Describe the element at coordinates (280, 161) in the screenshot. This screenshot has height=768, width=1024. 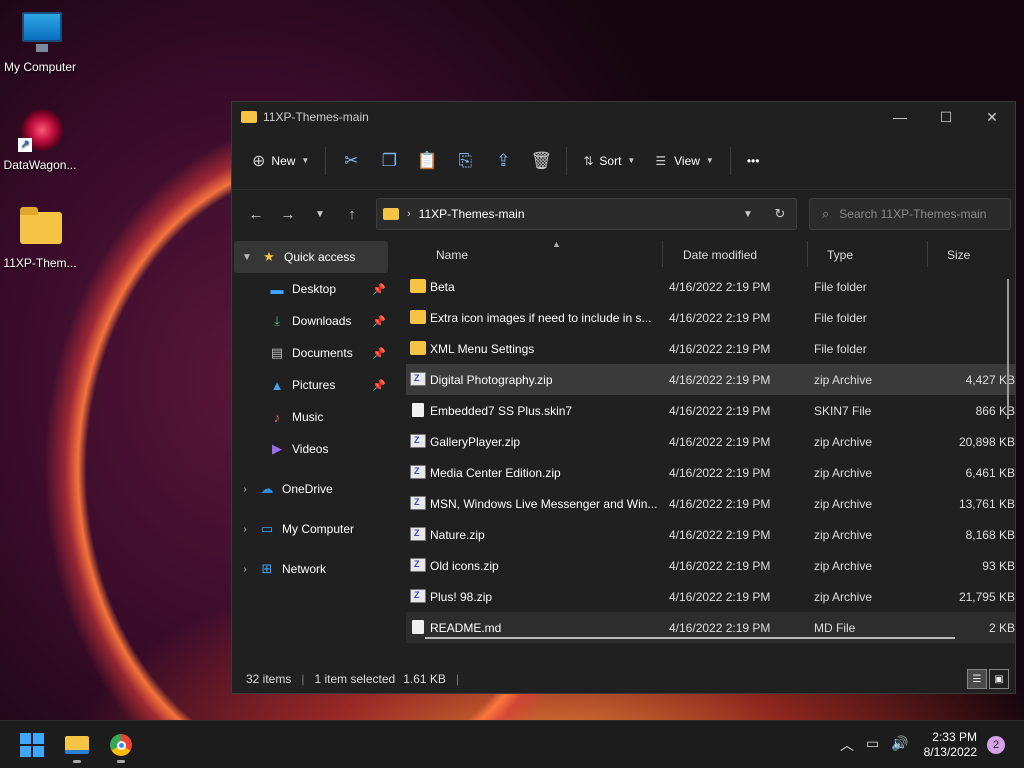
I see `new-button: ⊕ New ▼` at that location.